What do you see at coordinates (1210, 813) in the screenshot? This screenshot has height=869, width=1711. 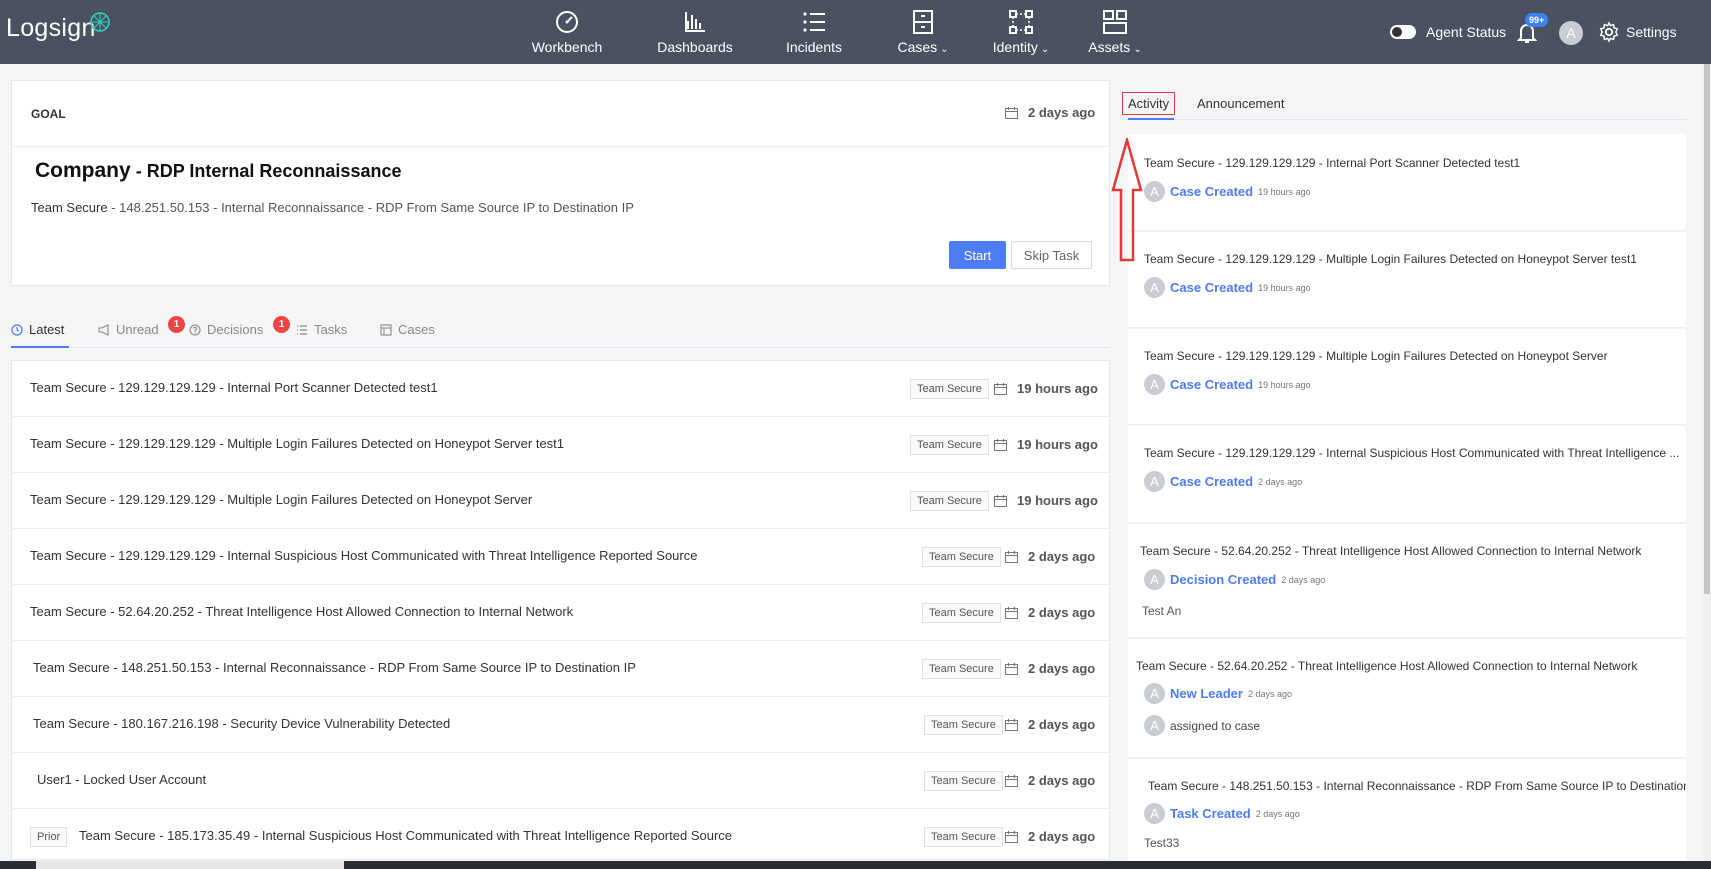 I see `activity-action: Task Created` at bounding box center [1210, 813].